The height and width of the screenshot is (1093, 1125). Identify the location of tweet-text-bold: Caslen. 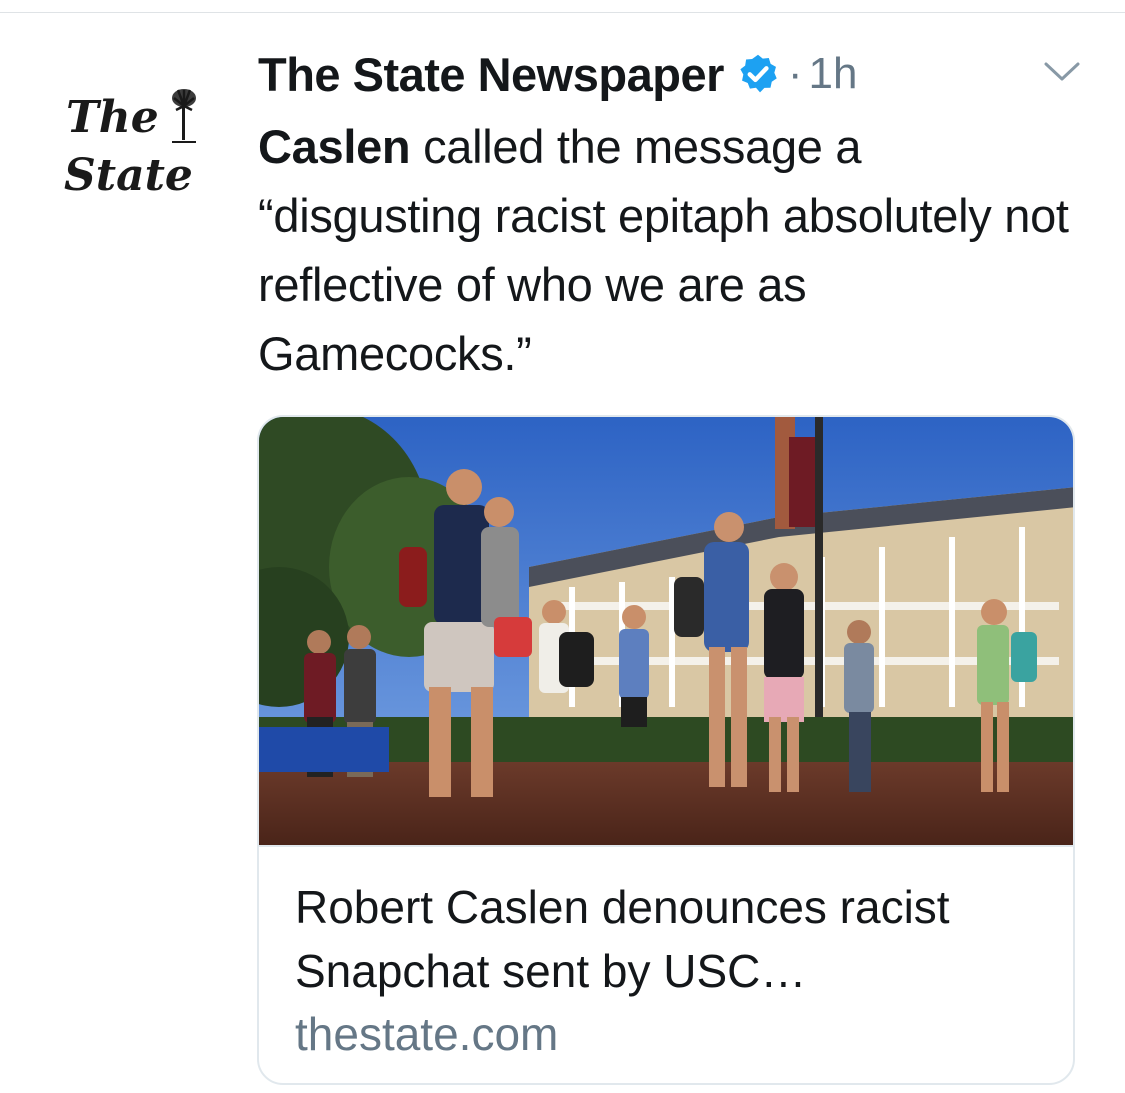
(334, 146).